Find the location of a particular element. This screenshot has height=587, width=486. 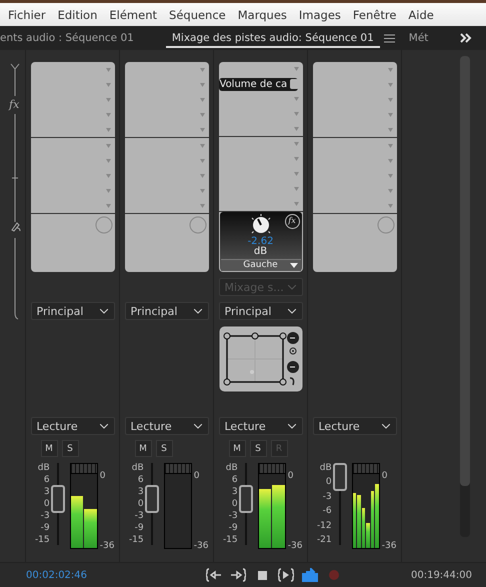

play-in-to-out-icon is located at coordinates (286, 575).